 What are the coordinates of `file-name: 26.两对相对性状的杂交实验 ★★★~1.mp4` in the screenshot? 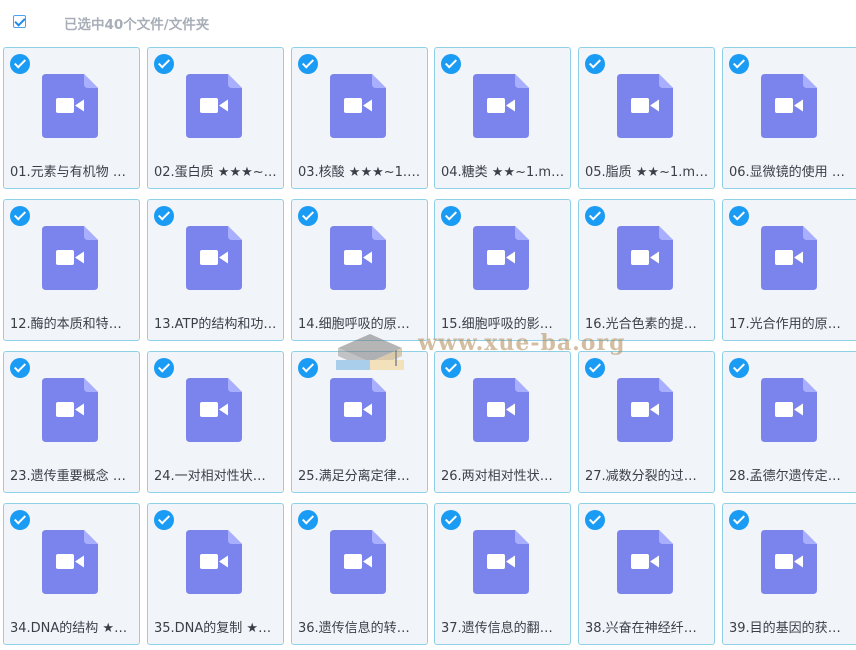 It's located at (503, 476).